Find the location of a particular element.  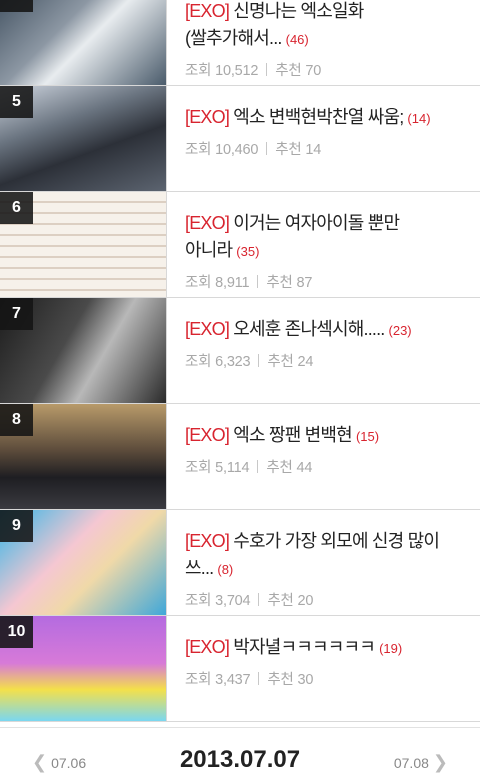

item-title: [EXO] 이거는 여자아이돌 뿐만 아니라 (35) is located at coordinates (317, 237).